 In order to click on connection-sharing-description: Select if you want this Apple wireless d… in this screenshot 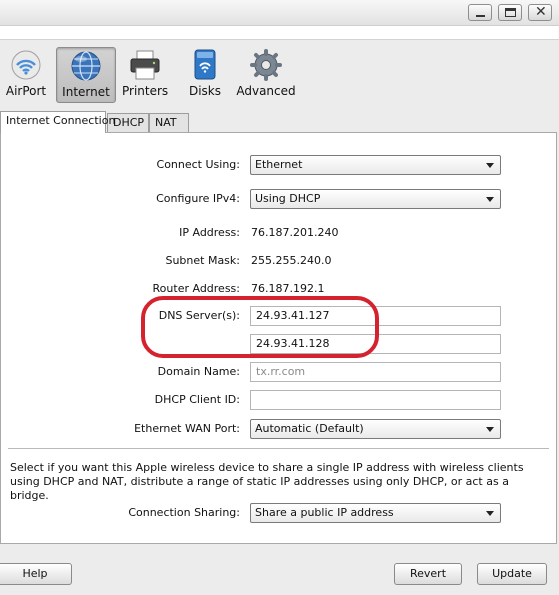, I will do `click(267, 481)`.